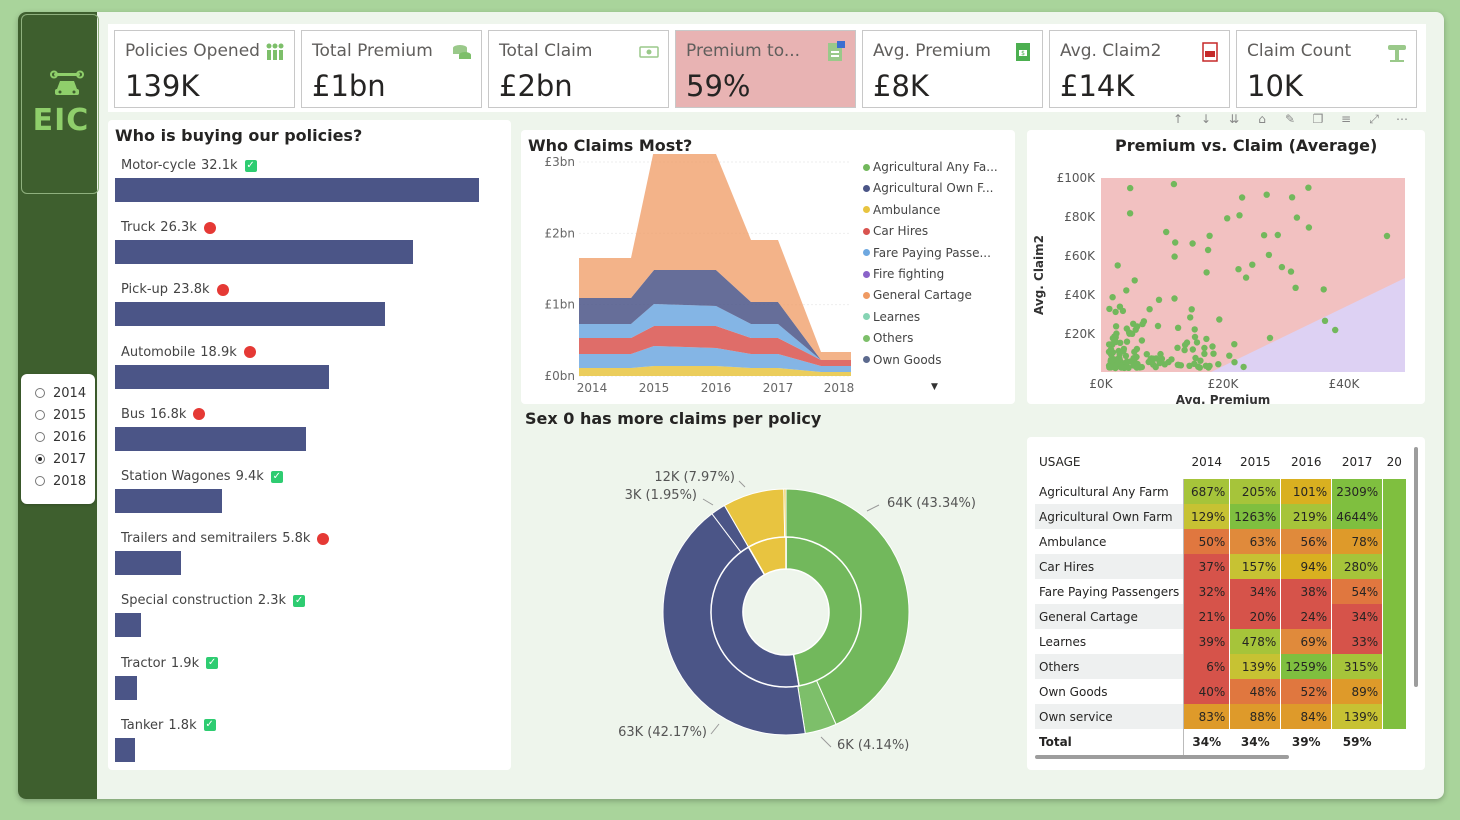 The image size is (1460, 820). What do you see at coordinates (58, 393) in the screenshot?
I see `year-option-2014: 2014` at bounding box center [58, 393].